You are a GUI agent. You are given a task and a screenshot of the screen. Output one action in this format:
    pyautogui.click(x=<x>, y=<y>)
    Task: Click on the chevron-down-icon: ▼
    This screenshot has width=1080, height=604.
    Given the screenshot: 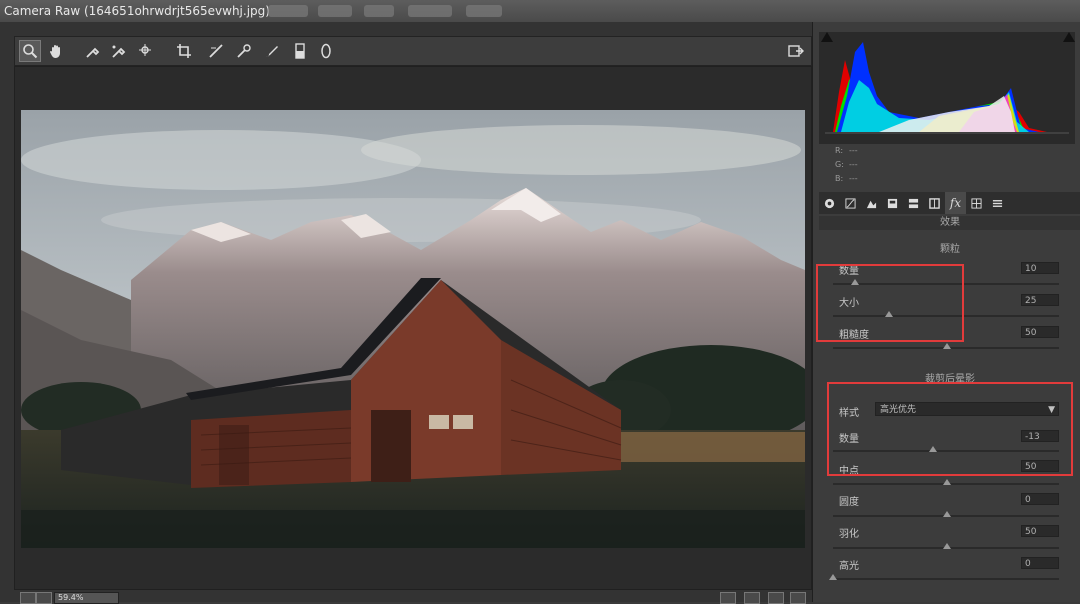 What is the action you would take?
    pyautogui.click(x=1051, y=410)
    